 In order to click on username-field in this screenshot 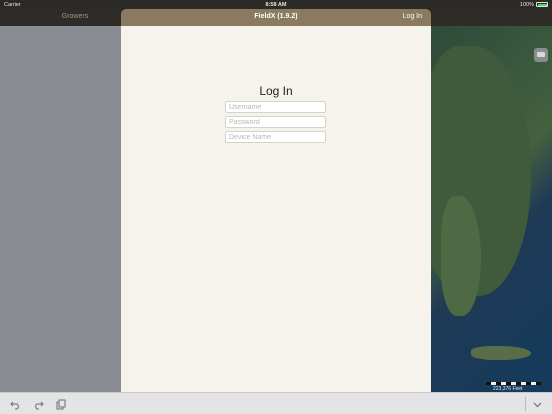, I will do `click(275, 107)`.